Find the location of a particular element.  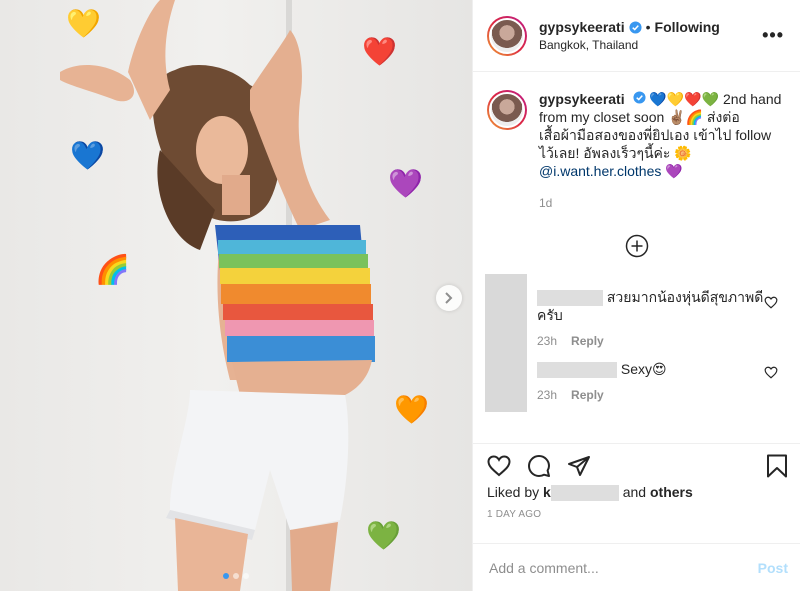

comment-text: Sexy😍 is located at coordinates (643, 369).